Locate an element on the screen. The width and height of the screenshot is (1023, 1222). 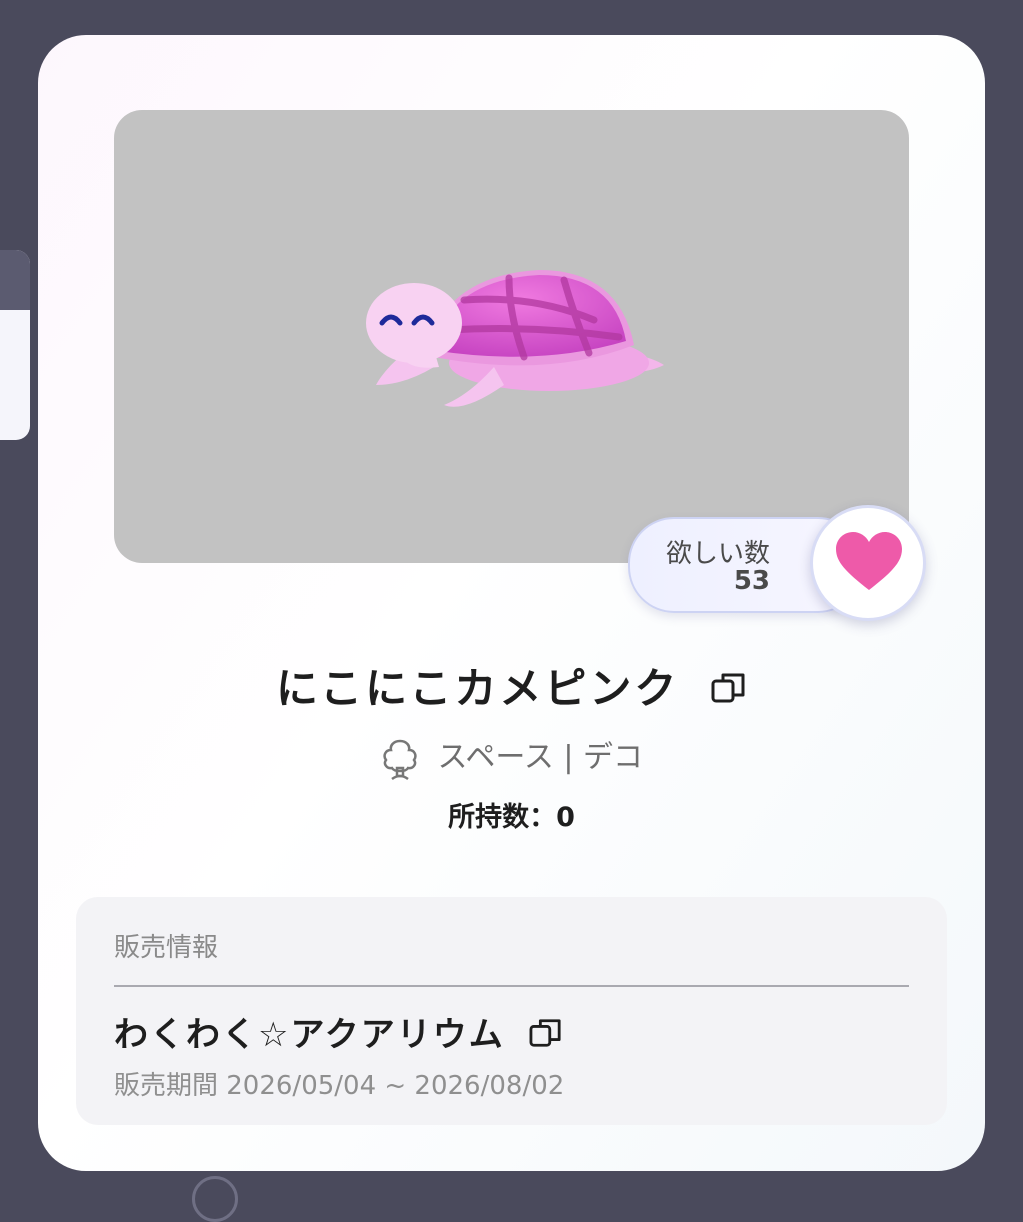
background-side-card-strip is located at coordinates (15, 280).